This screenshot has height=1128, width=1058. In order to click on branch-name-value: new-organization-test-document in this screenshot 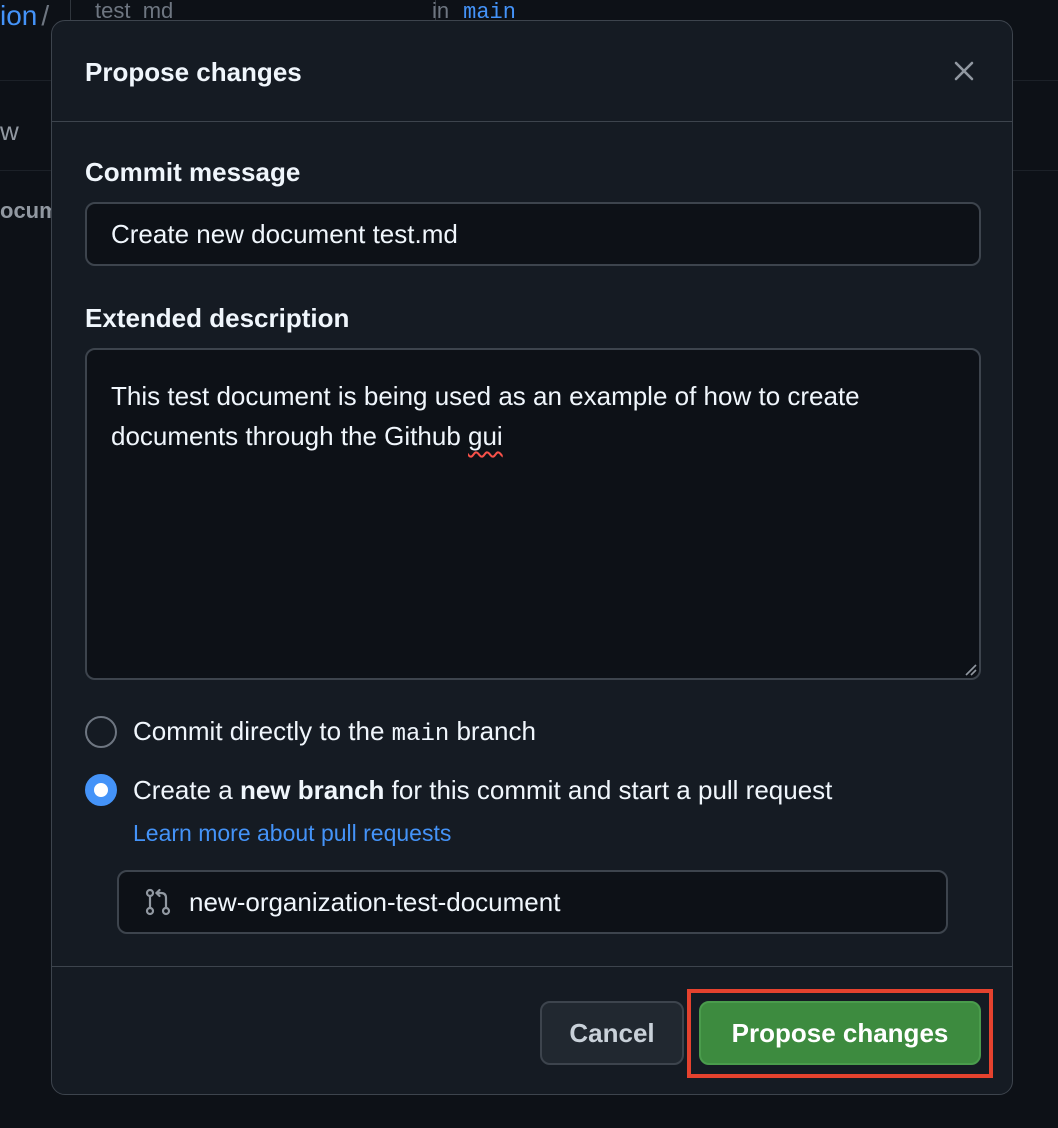, I will do `click(375, 901)`.